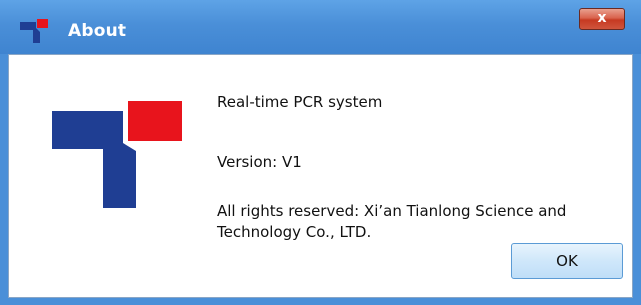  I want to click on close-icon: x, so click(602, 18).